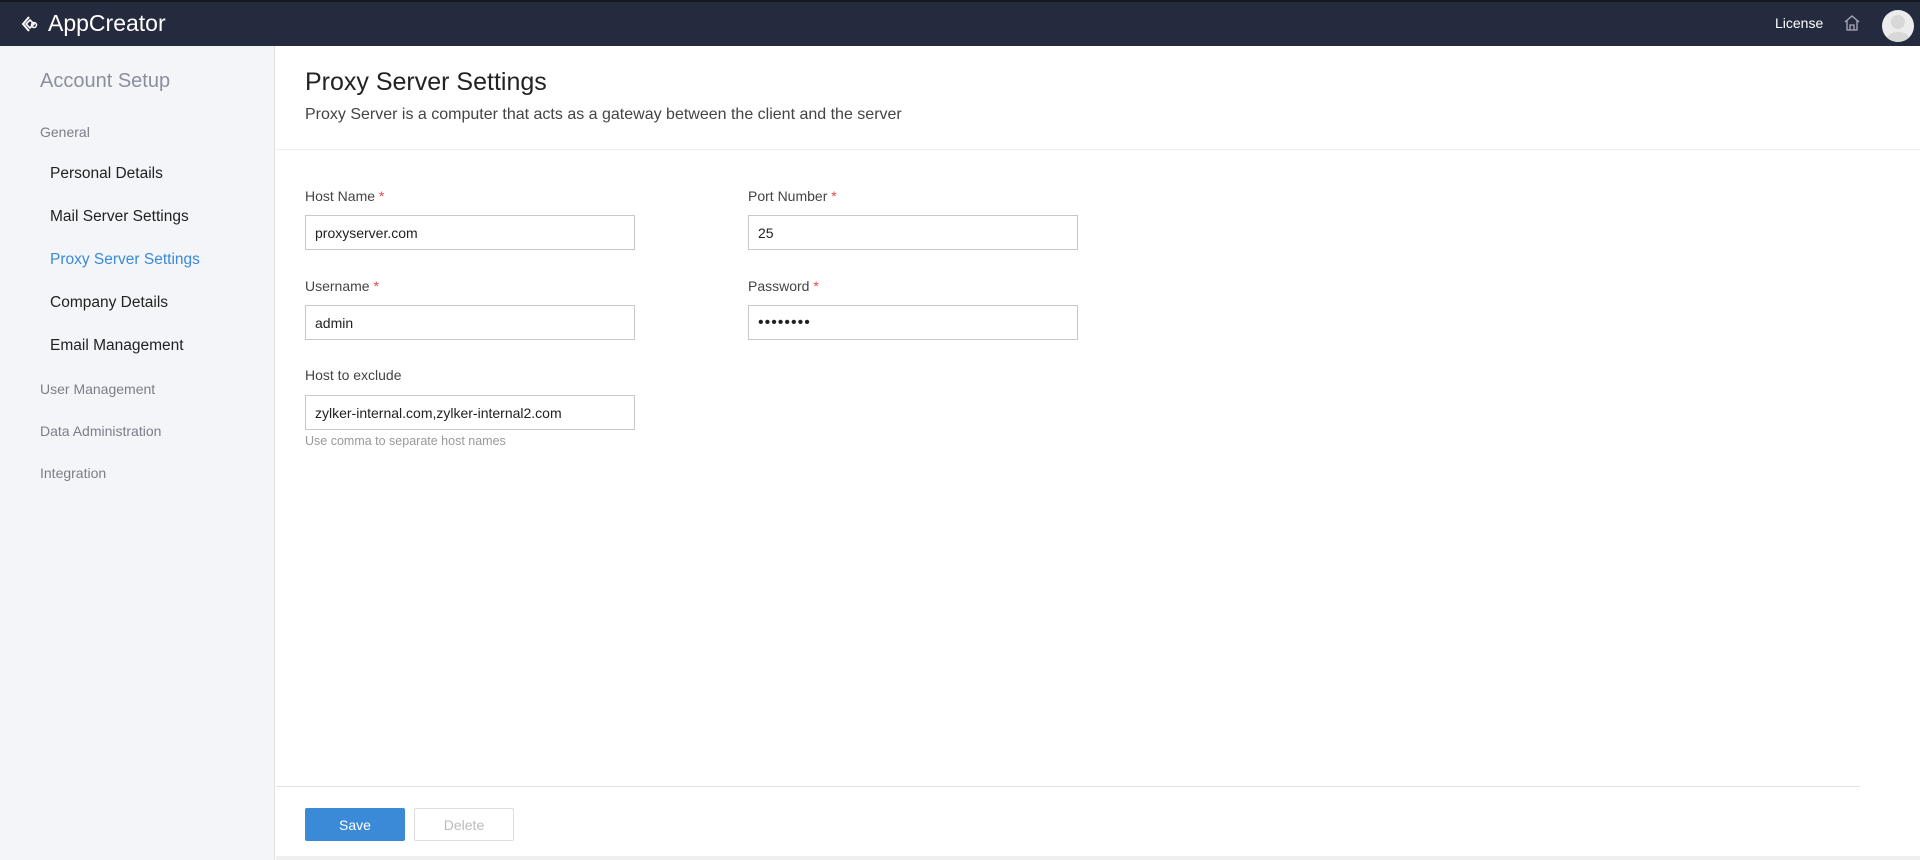 This screenshot has width=1920, height=860. What do you see at coordinates (342, 286) in the screenshot?
I see `username-label: Username *` at bounding box center [342, 286].